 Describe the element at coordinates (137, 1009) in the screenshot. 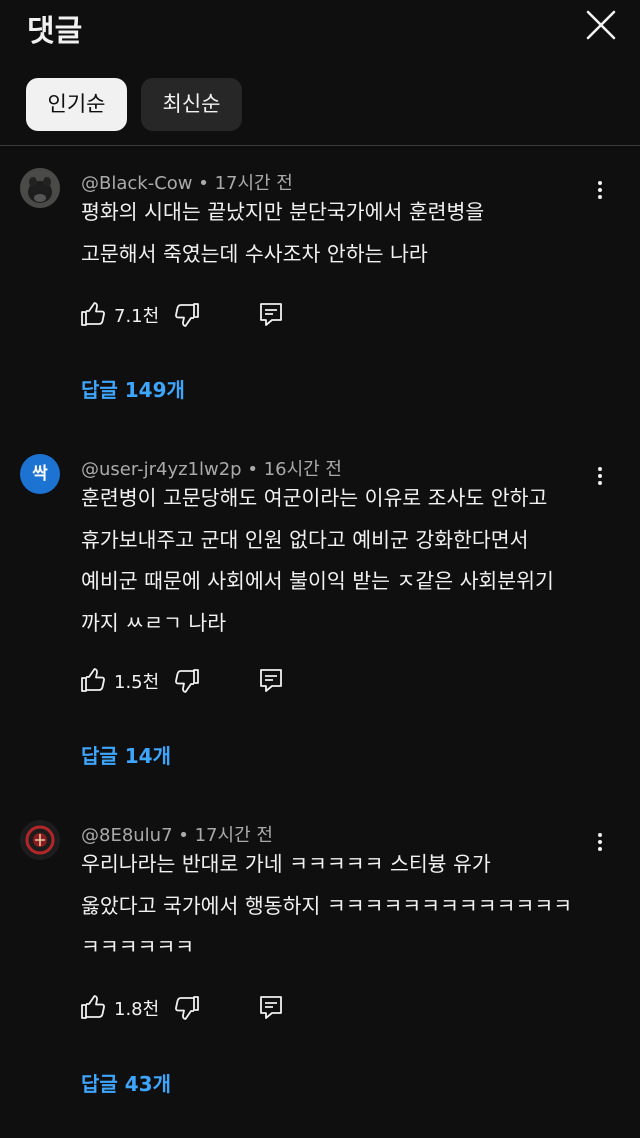

I see `like-count: 1.8천` at that location.